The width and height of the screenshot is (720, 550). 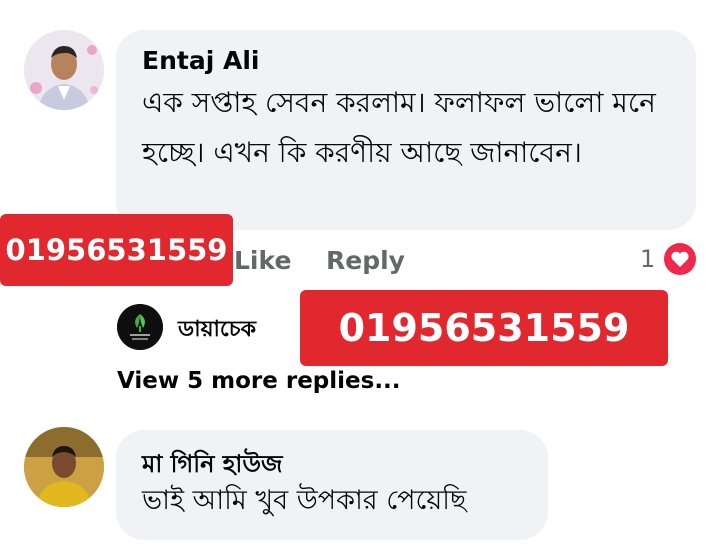 What do you see at coordinates (116, 250) in the screenshot?
I see `phone-number-overlay: 01956531559` at bounding box center [116, 250].